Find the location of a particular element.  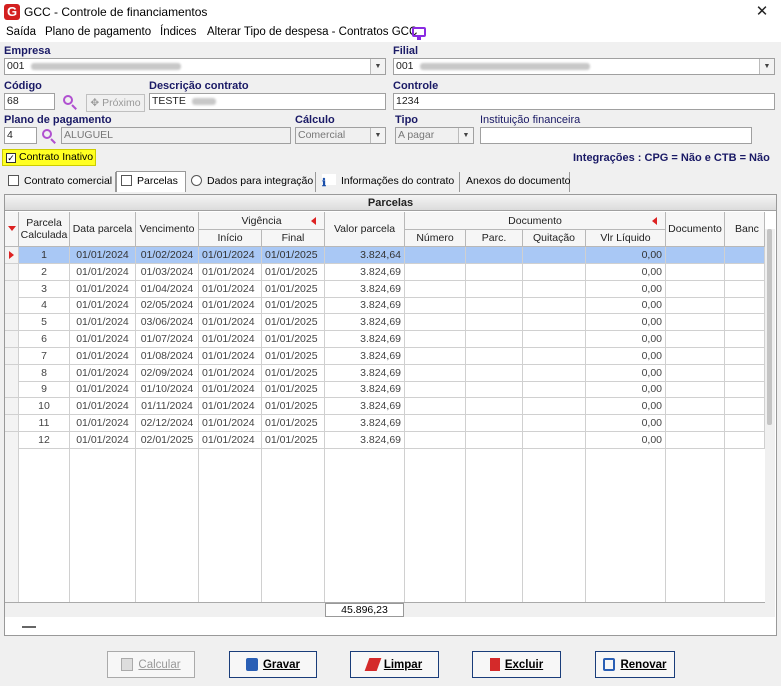

header-quitacao: Quitação is located at coordinates (554, 238).